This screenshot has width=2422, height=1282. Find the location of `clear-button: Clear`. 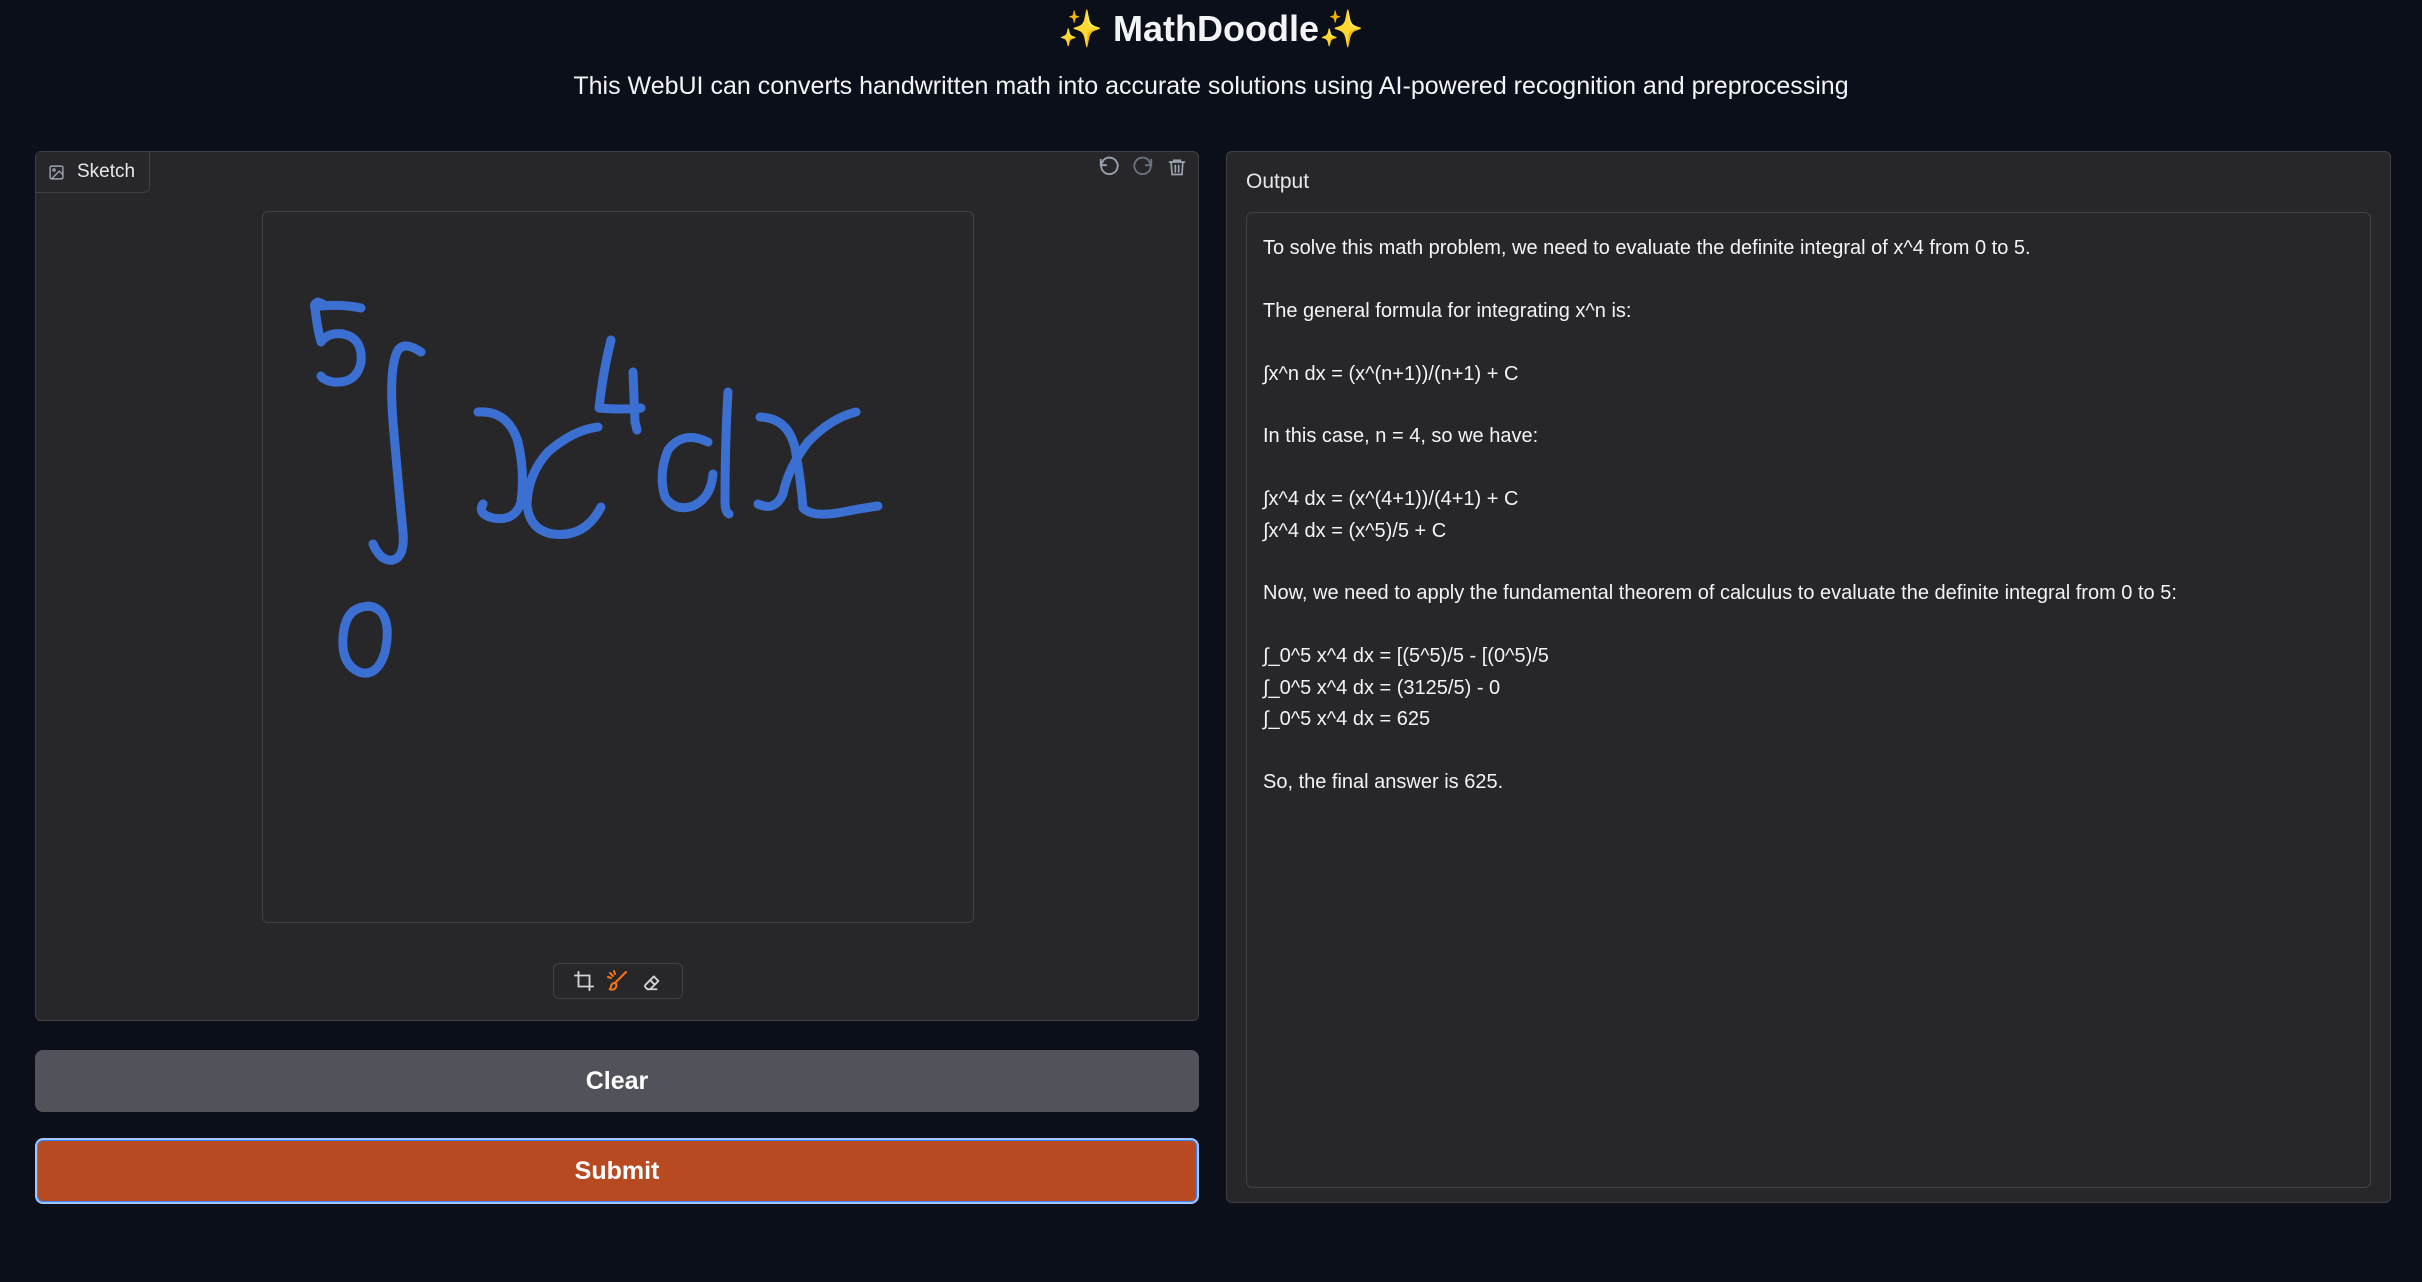

clear-button: Clear is located at coordinates (617, 1081).